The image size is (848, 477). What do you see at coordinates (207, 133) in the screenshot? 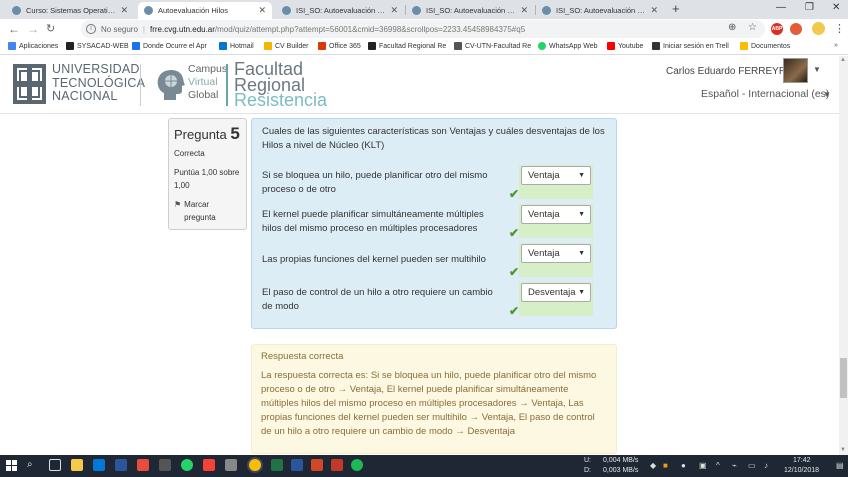
I see `question-number: Pregunta 5` at bounding box center [207, 133].